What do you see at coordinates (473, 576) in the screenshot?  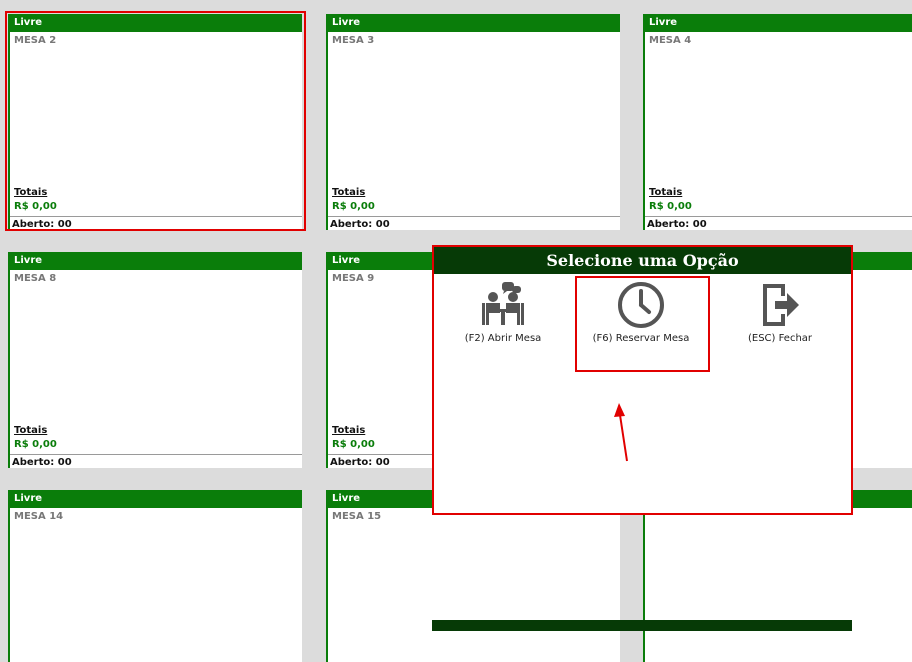 I see `table-card-mesa-15: Livre MESA 15` at bounding box center [473, 576].